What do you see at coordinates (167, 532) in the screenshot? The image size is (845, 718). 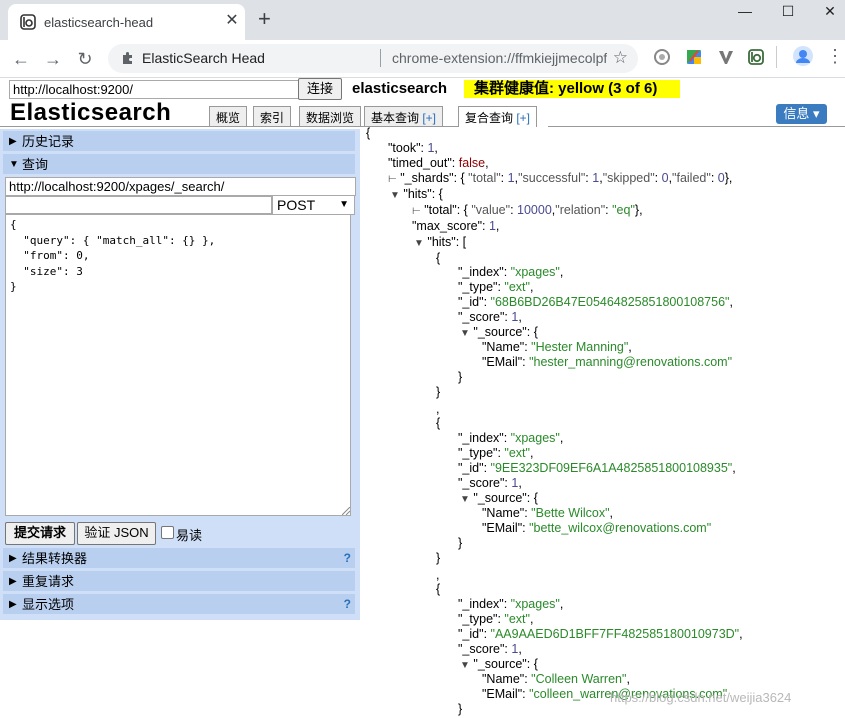 I see `easy-read-checkbox` at bounding box center [167, 532].